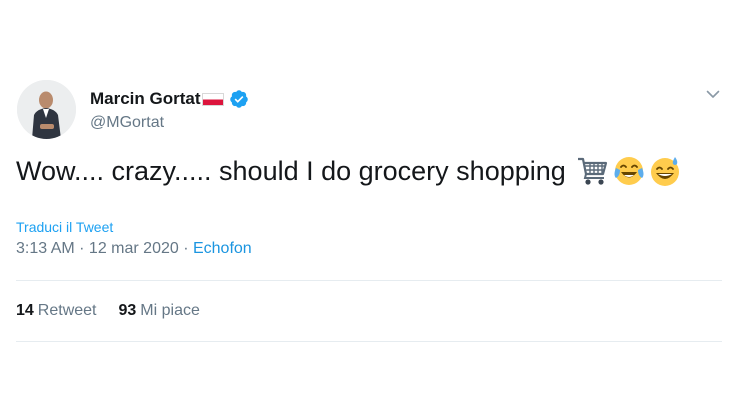 This screenshot has height=414, width=736. I want to click on retweets-label: Retweet, so click(67, 310).